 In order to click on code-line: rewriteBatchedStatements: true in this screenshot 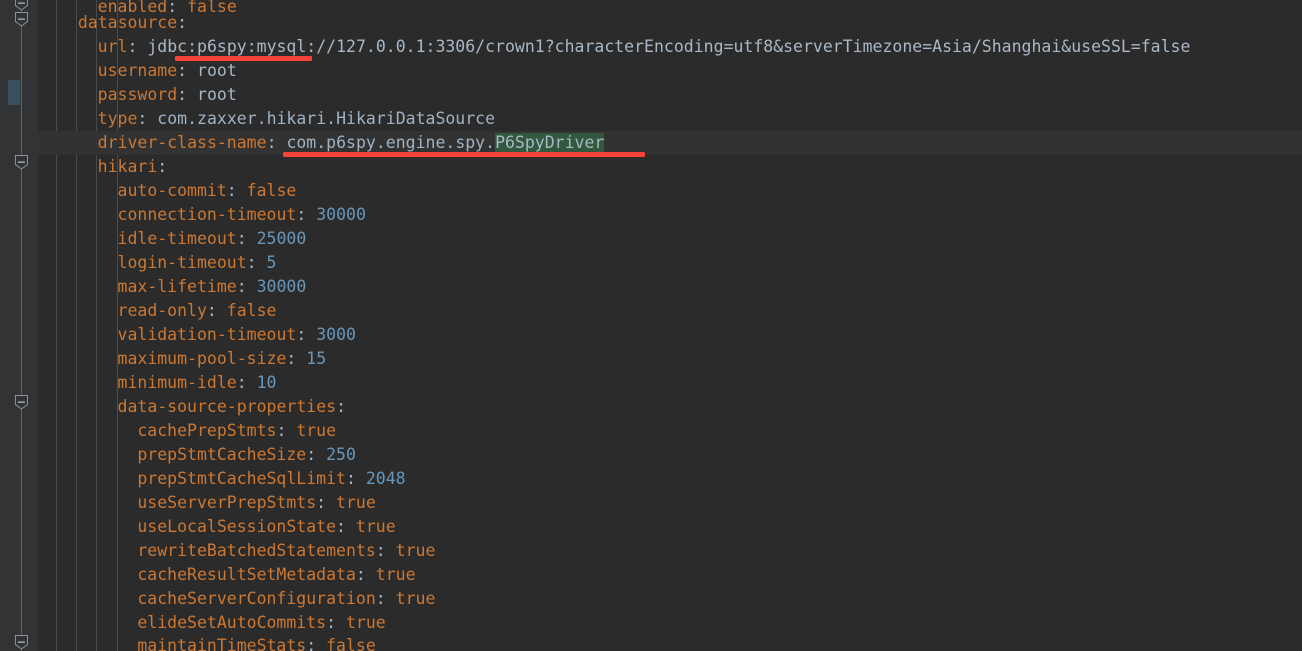, I will do `click(286, 551)`.